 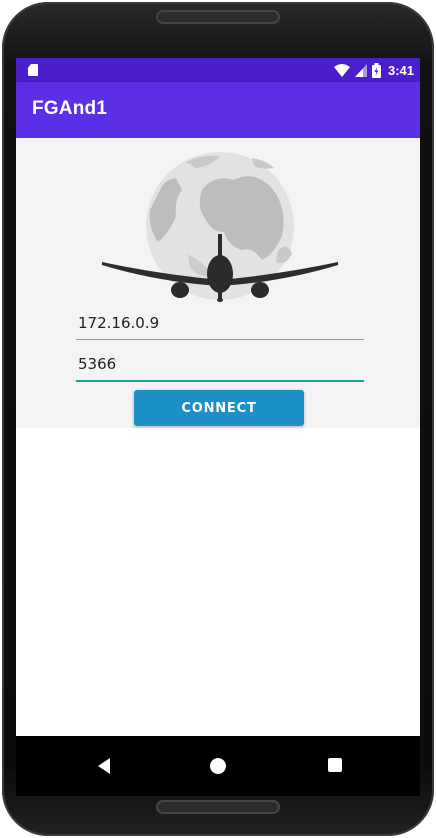 What do you see at coordinates (360, 70) in the screenshot?
I see `signal-icon` at bounding box center [360, 70].